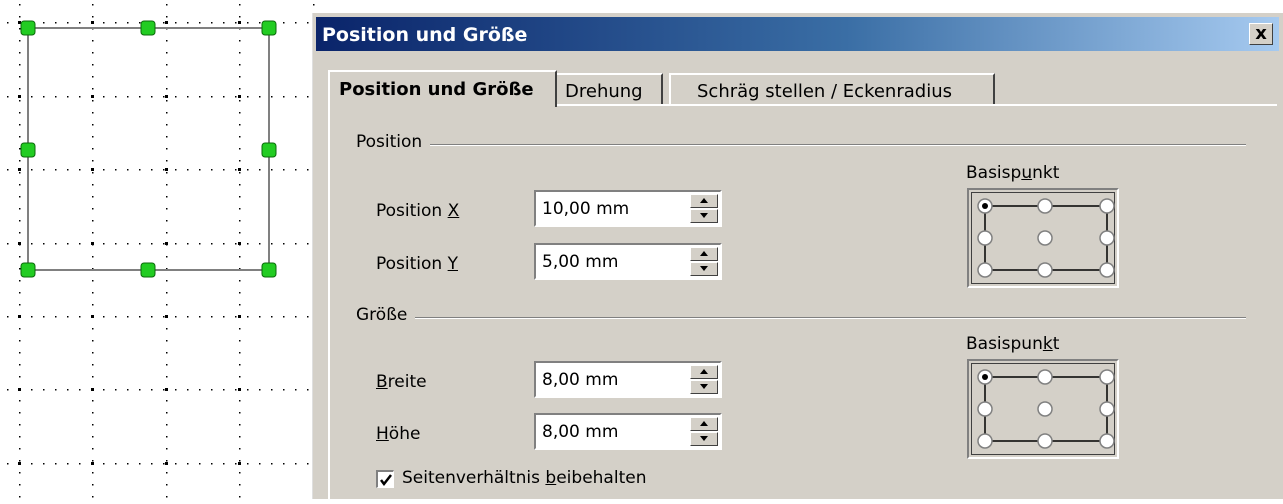 The image size is (1283, 504). What do you see at coordinates (586, 209) in the screenshot?
I see `position-x-value: 10,00 mm` at bounding box center [586, 209].